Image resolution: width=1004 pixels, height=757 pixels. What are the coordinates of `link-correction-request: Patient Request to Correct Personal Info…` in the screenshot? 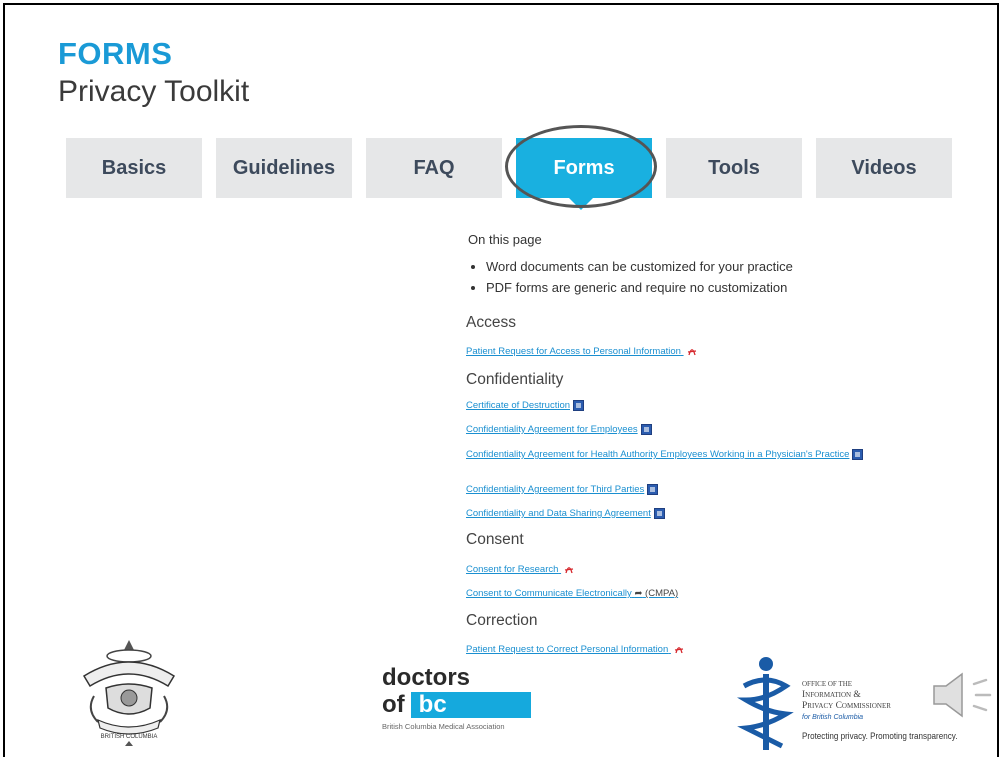 It's located at (575, 649).